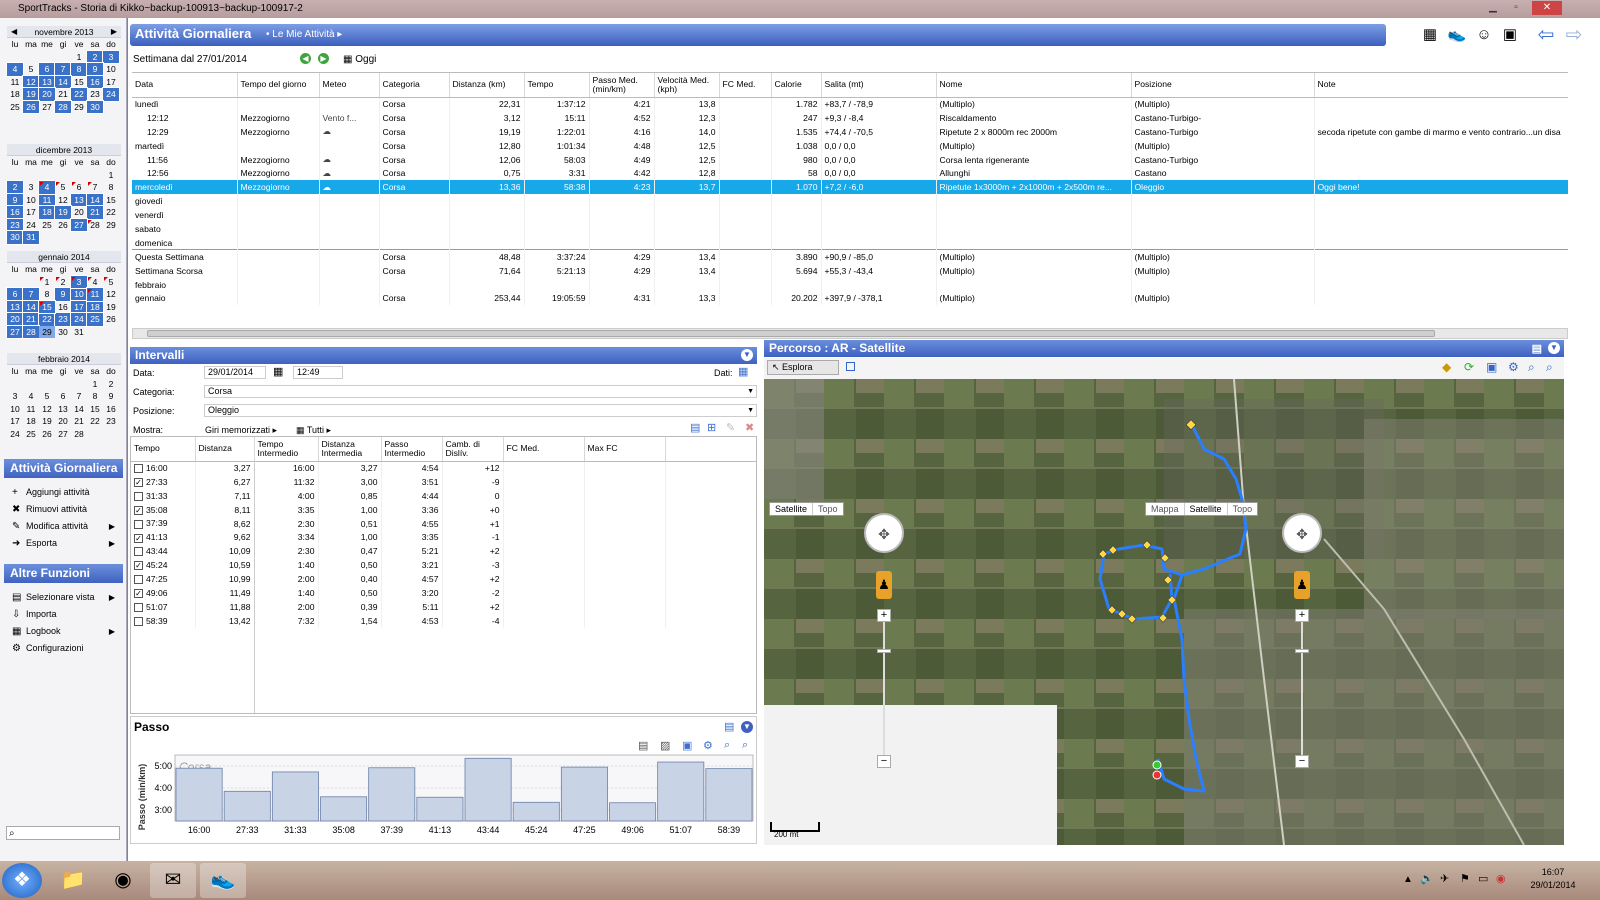 The height and width of the screenshot is (900, 1600). Describe the element at coordinates (884, 615) in the screenshot. I see `zoom-in-button: +` at that location.